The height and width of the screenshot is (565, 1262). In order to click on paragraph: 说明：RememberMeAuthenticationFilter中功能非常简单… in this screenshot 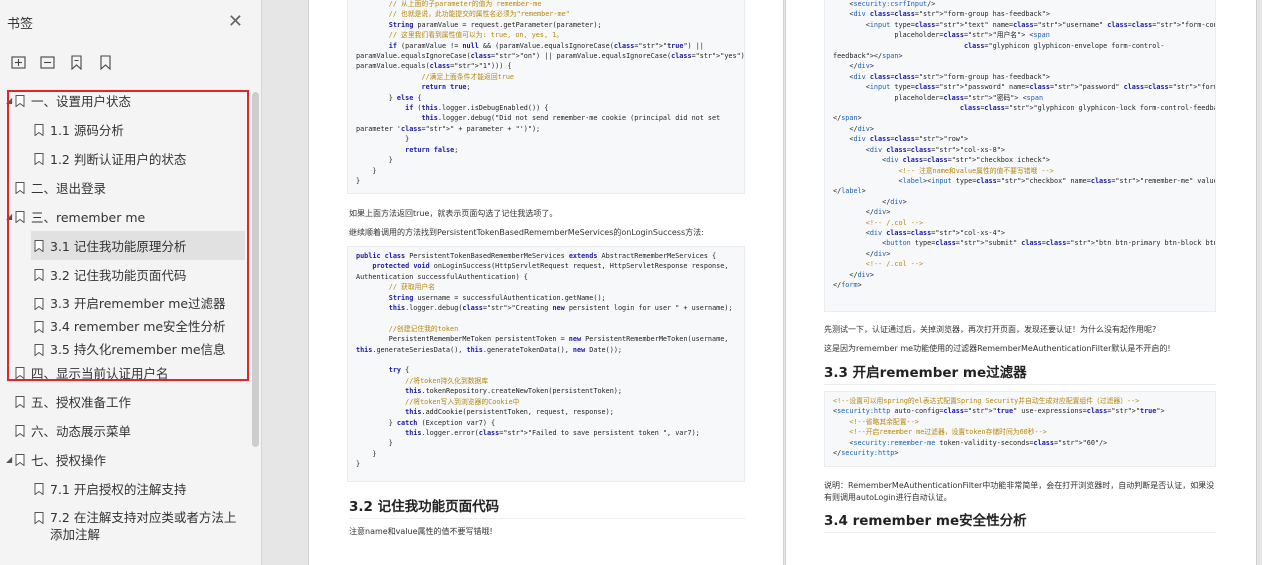, I will do `click(1019, 491)`.